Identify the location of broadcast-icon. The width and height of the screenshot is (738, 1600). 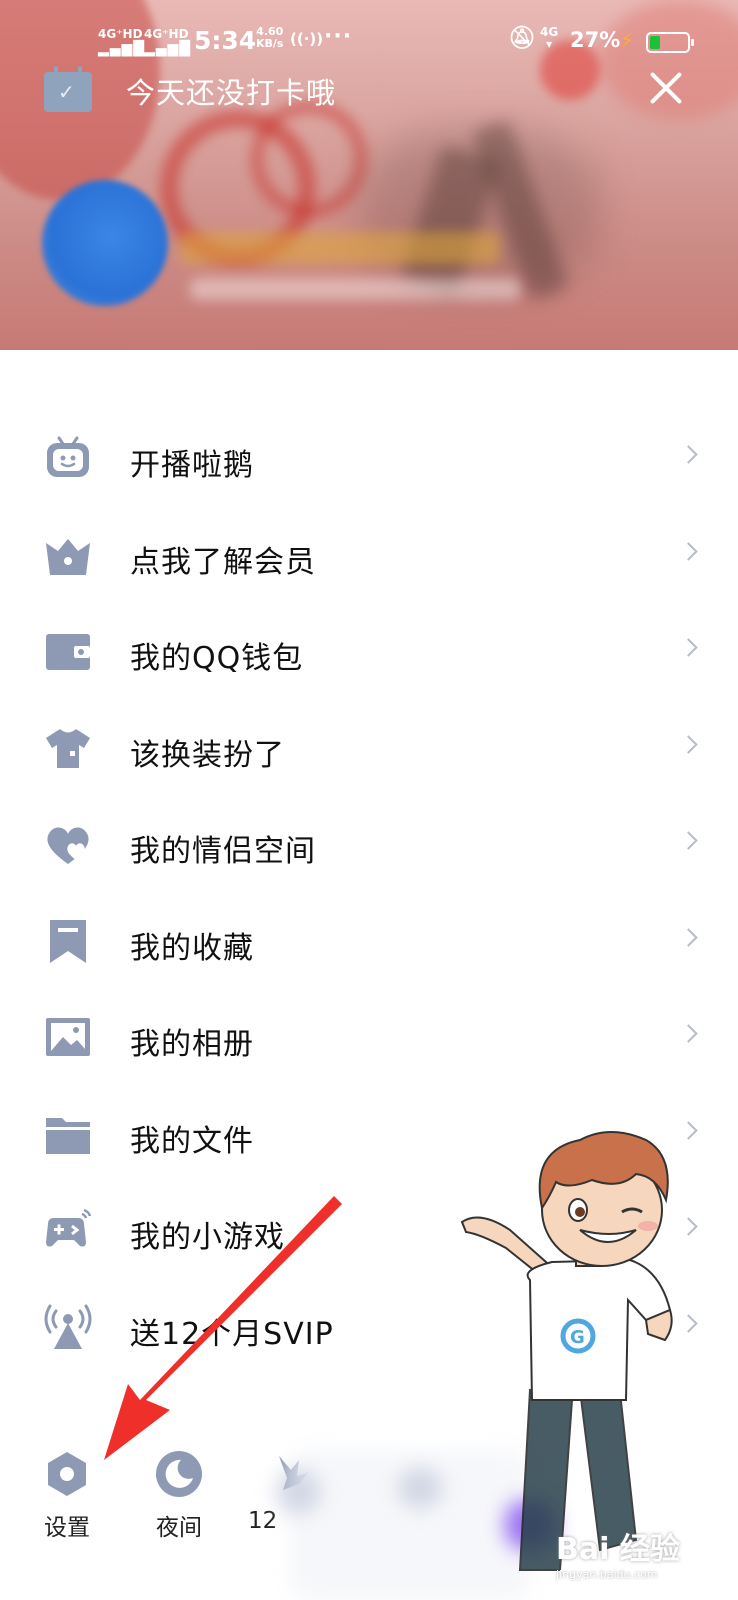
(68, 1326).